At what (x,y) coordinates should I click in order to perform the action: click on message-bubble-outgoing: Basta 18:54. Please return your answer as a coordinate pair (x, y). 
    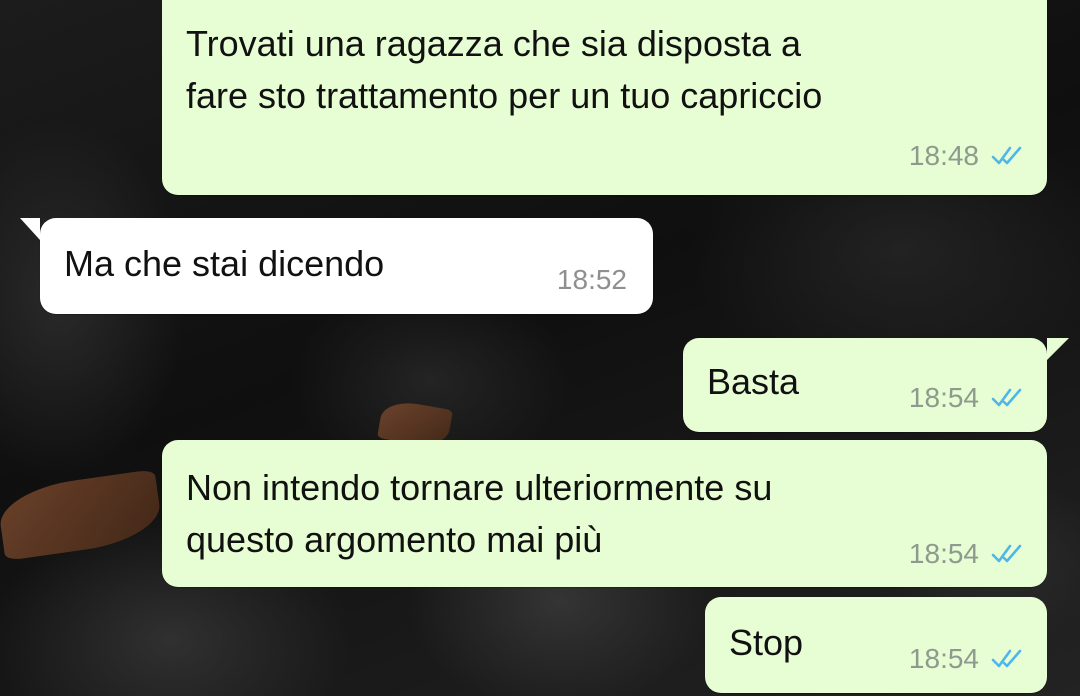
    Looking at the image, I should click on (876, 385).